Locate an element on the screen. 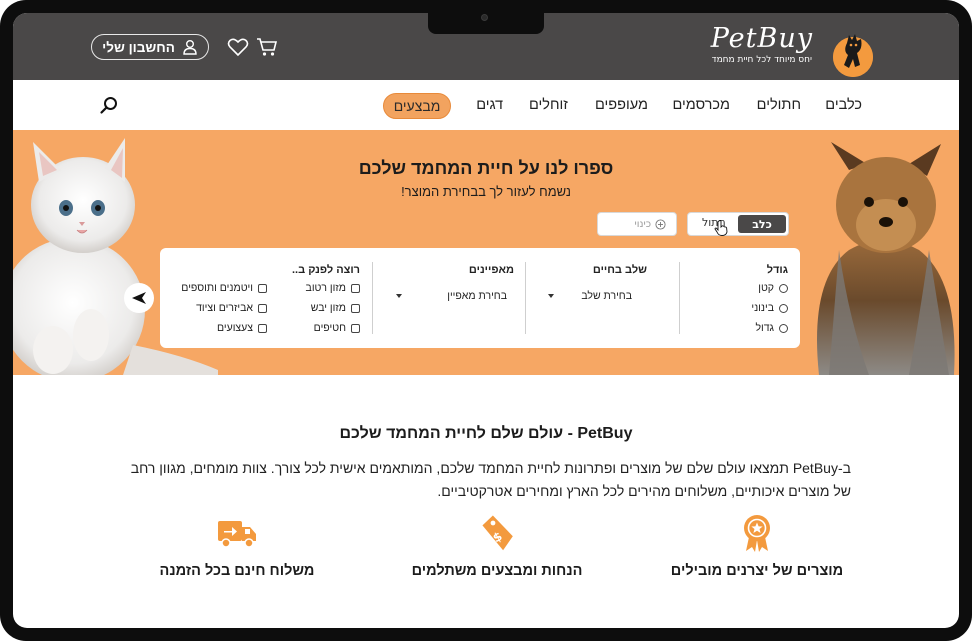 The height and width of the screenshot is (641, 972). nav-deals-button: מבצעים is located at coordinates (417, 106).